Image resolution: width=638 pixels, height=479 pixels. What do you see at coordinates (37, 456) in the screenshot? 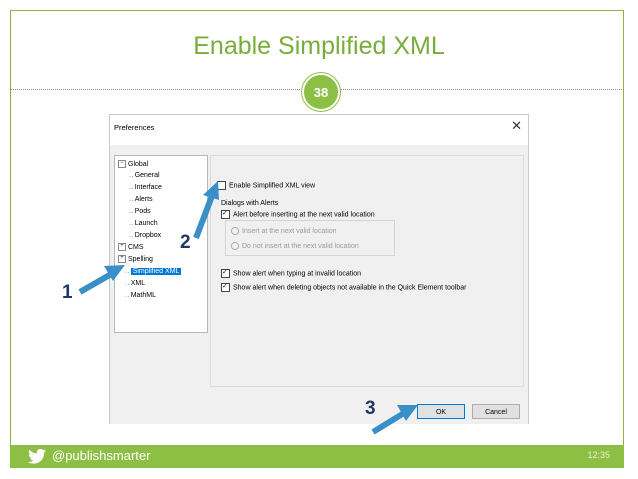
I see `twitter-bird-icon` at bounding box center [37, 456].